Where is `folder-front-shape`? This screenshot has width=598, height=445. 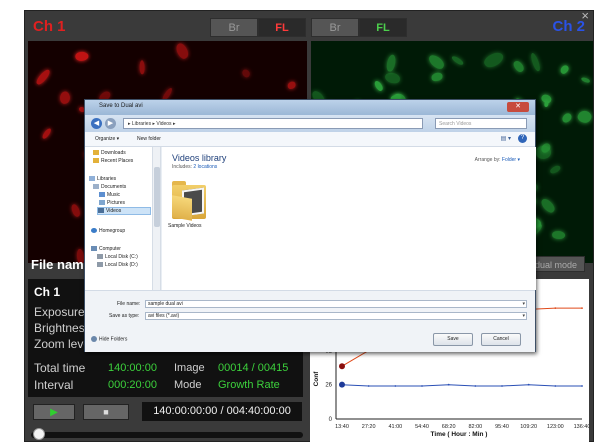
folder-front-shape is located at coordinates (182, 208).